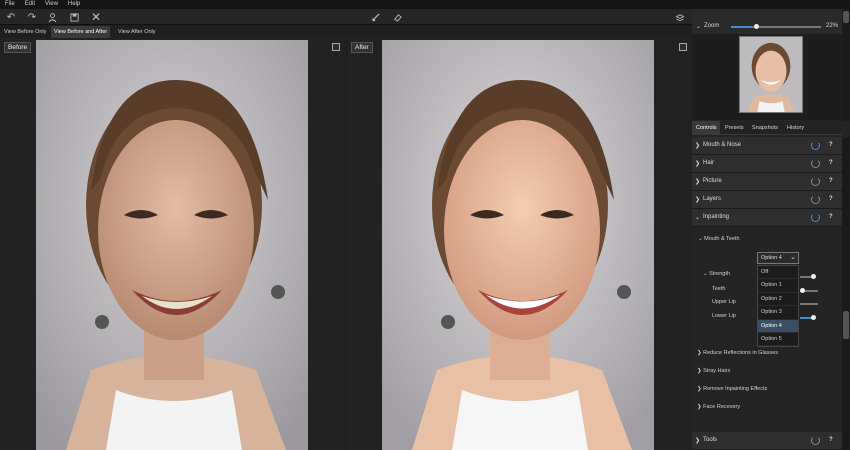  Describe the element at coordinates (719, 289) in the screenshot. I see `teeth-label: Teeth` at that location.